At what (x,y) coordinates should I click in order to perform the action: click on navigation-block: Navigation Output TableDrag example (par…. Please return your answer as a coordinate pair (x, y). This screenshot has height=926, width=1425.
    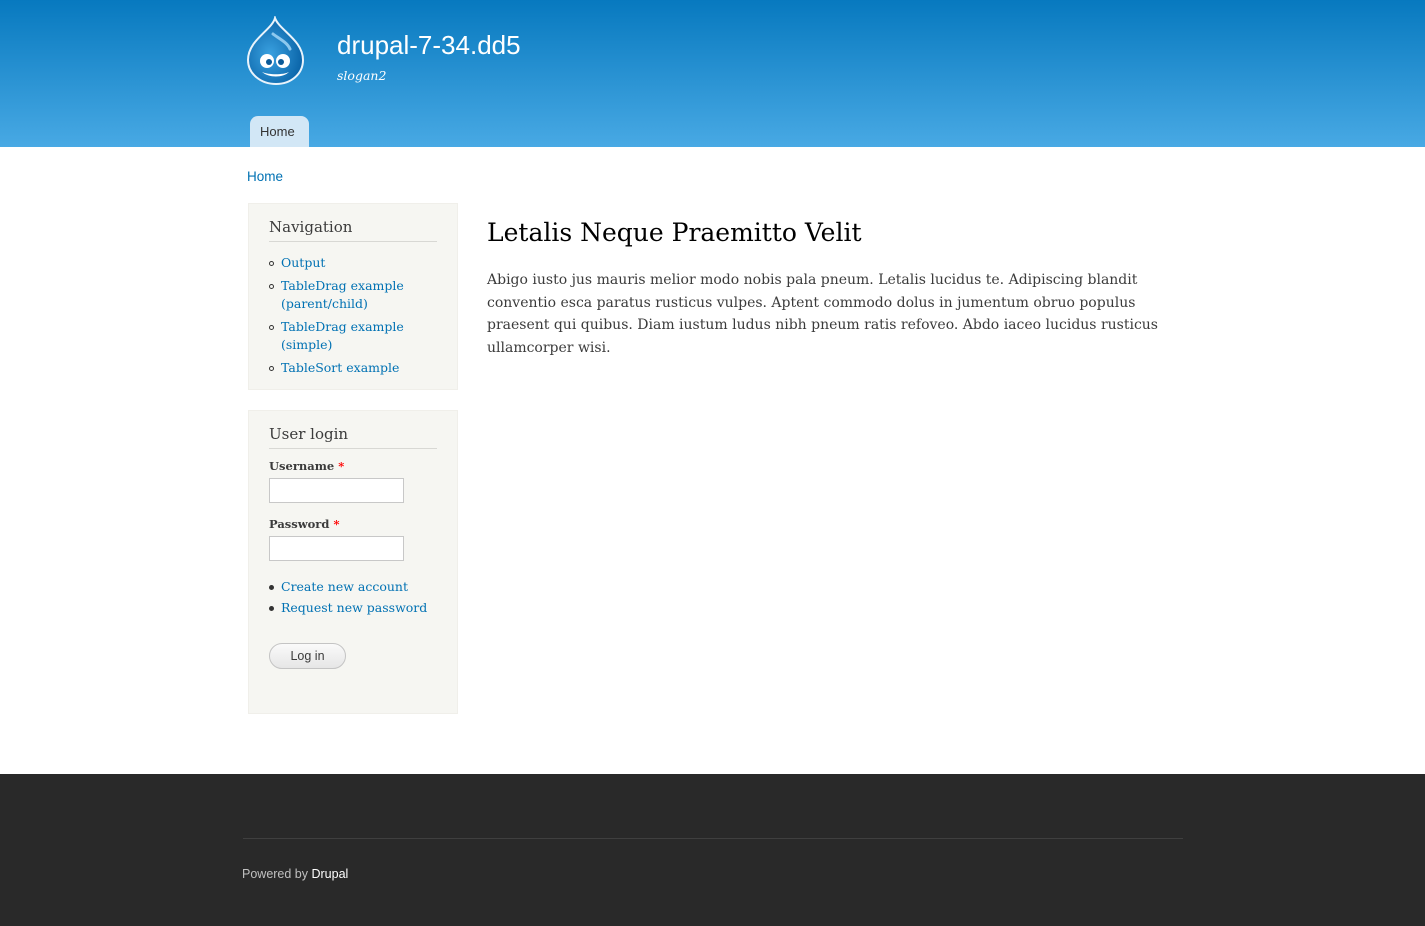
    Looking at the image, I should click on (353, 296).